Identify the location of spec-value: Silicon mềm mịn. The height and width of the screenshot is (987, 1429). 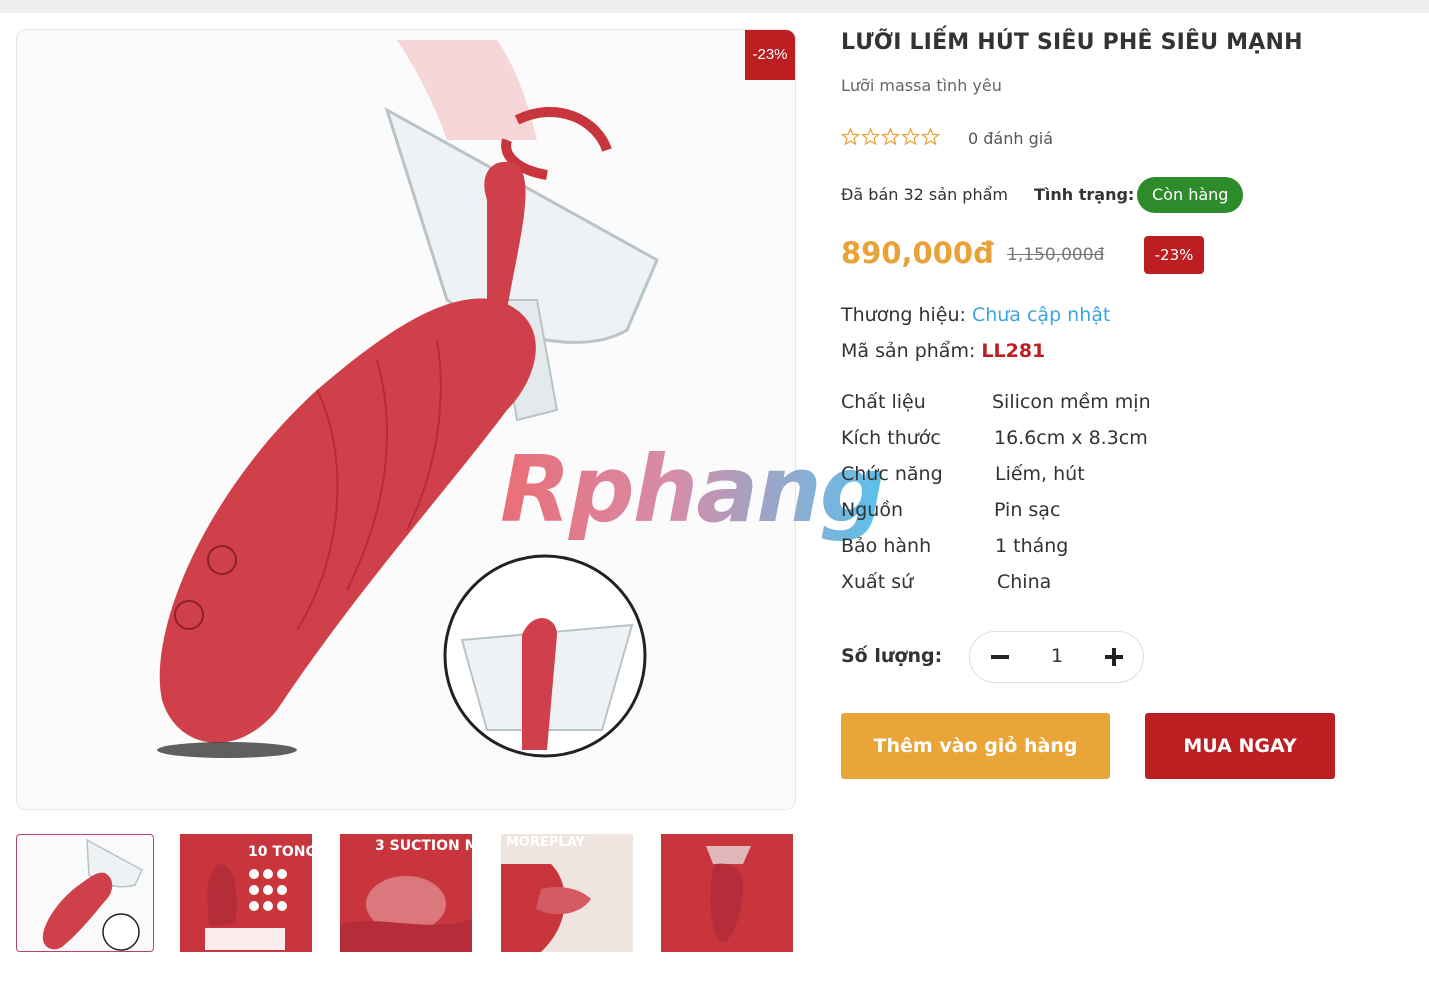
(1071, 402).